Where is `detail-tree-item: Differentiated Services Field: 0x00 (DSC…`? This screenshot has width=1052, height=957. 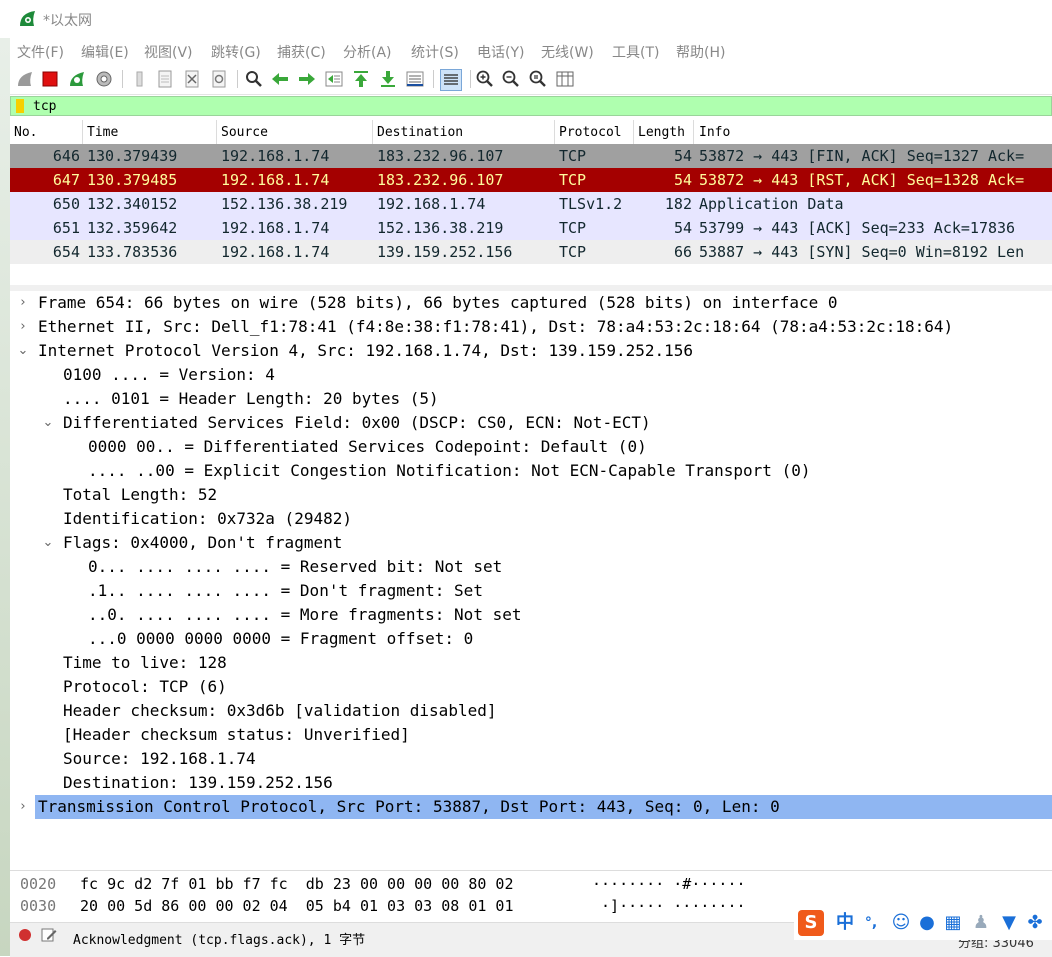
detail-tree-item: Differentiated Services Field: 0x00 (DSC… is located at coordinates (357, 423).